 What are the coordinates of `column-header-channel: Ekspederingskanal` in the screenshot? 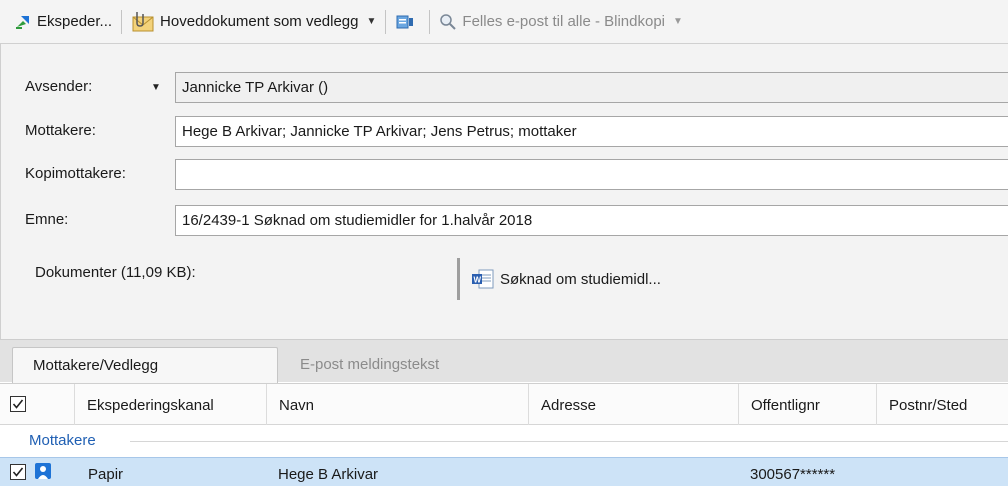 It's located at (170, 405).